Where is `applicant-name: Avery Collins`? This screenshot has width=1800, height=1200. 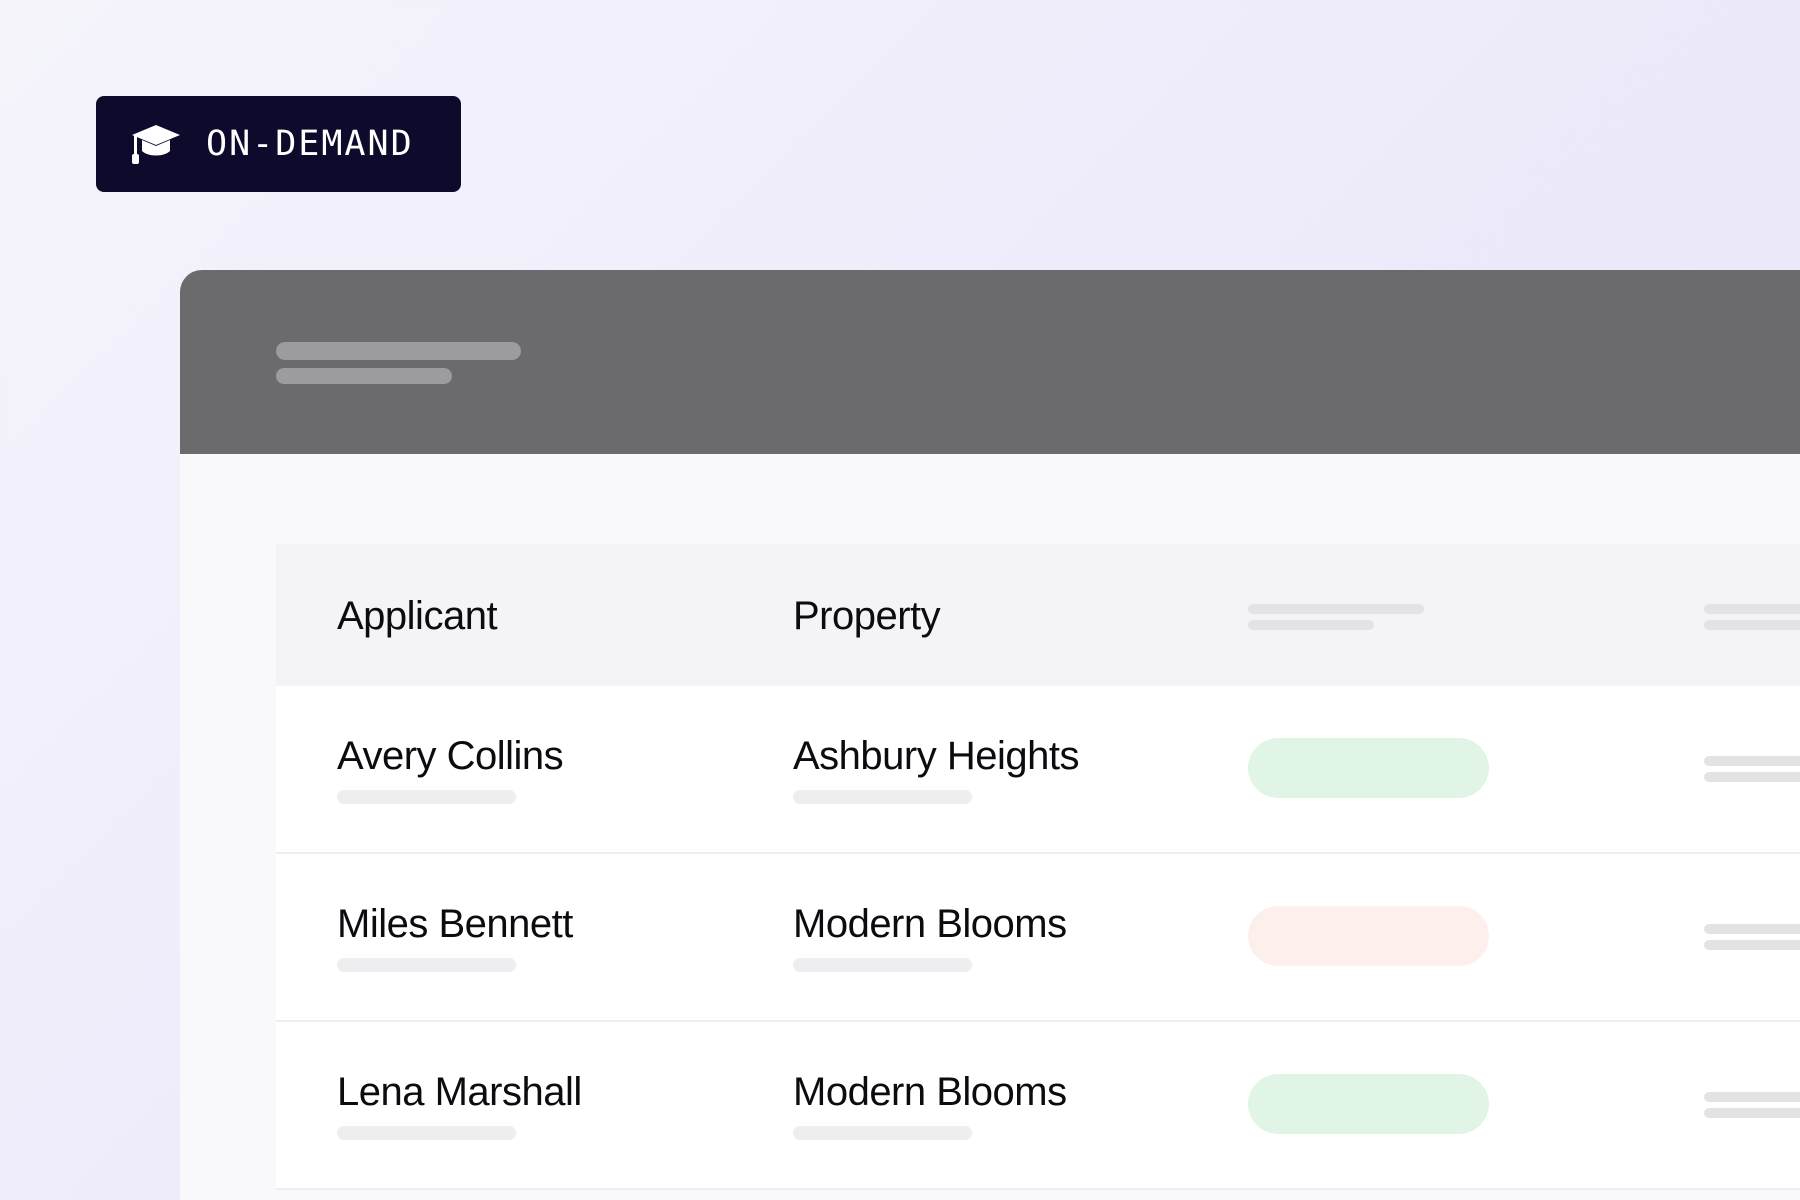
applicant-name: Avery Collins is located at coordinates (450, 756).